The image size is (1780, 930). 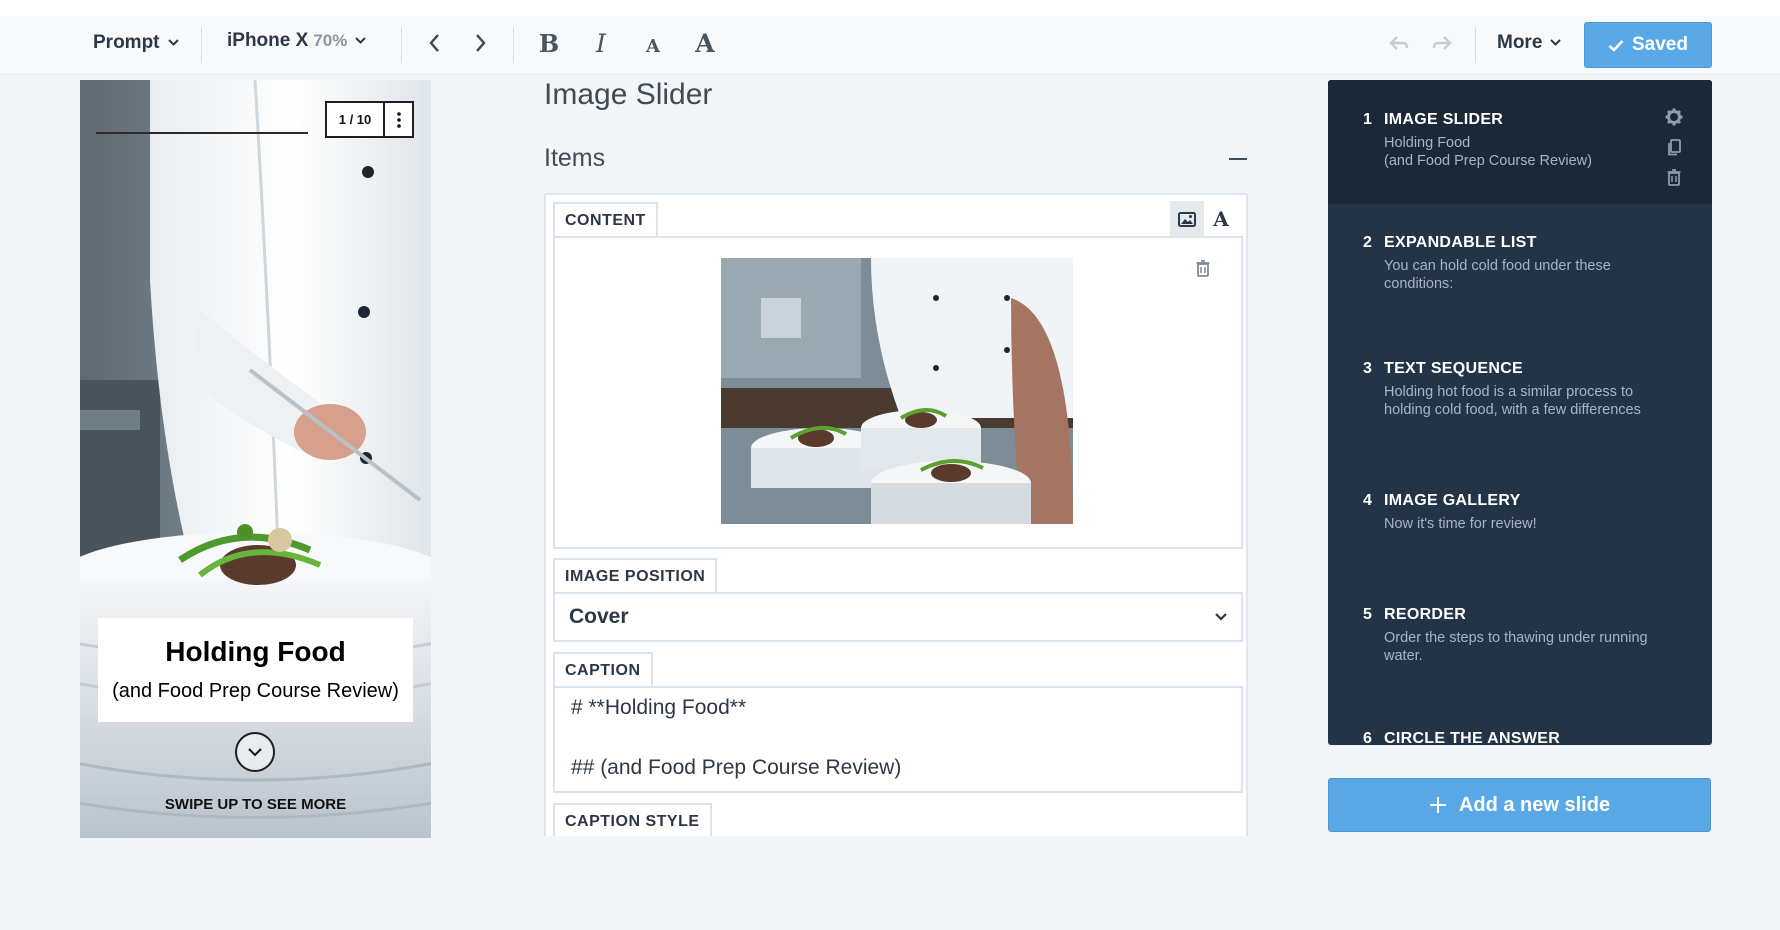 I want to click on plus-icon, so click(x=1437, y=805).